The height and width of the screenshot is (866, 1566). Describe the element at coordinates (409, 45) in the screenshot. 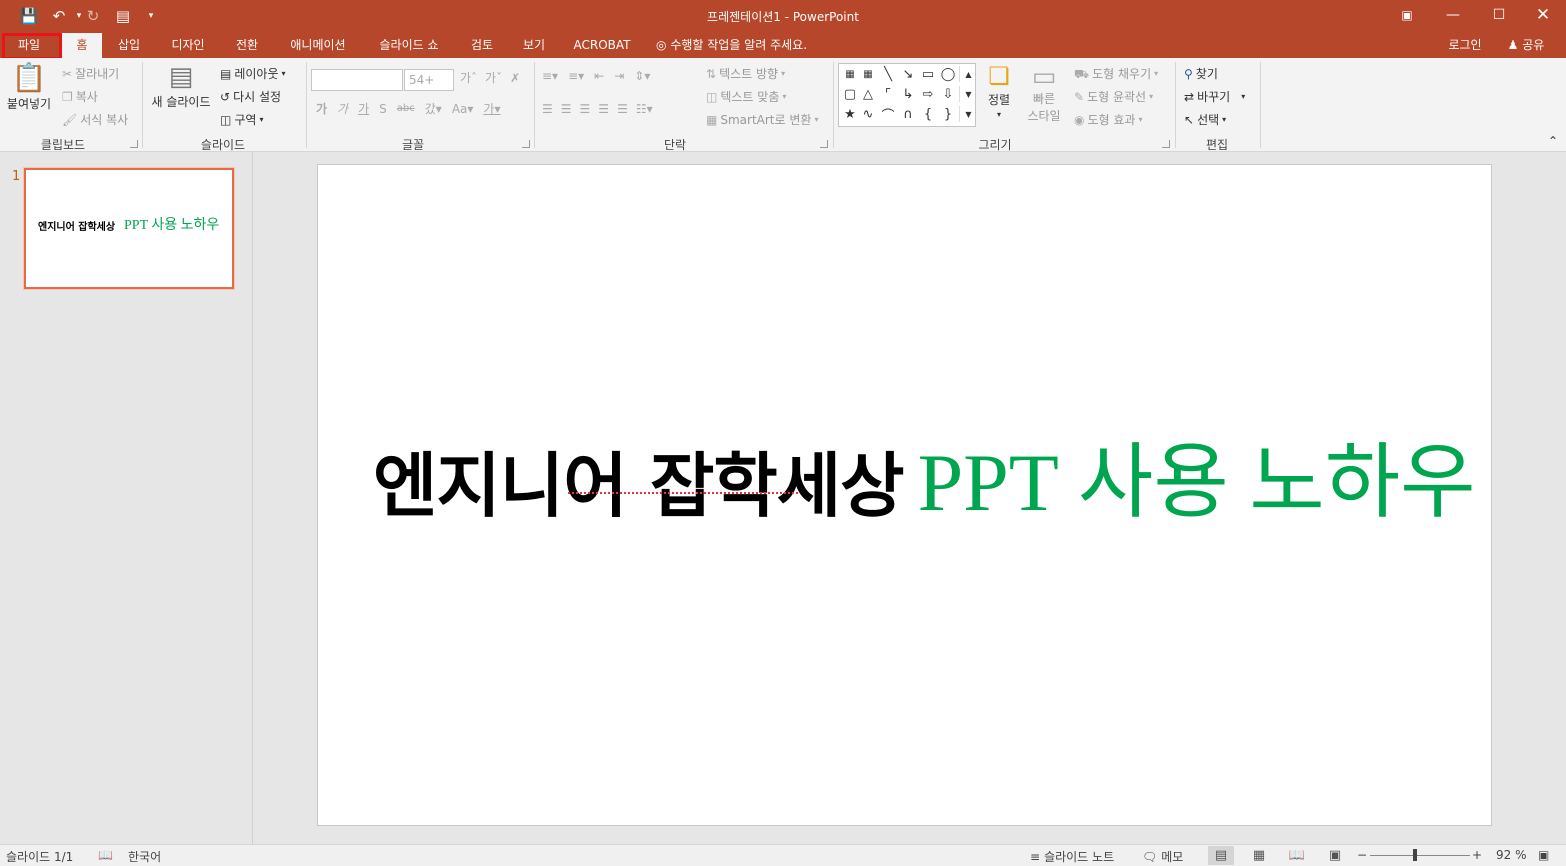

I see `tab-slideshow: 슬라이드 쇼` at that location.